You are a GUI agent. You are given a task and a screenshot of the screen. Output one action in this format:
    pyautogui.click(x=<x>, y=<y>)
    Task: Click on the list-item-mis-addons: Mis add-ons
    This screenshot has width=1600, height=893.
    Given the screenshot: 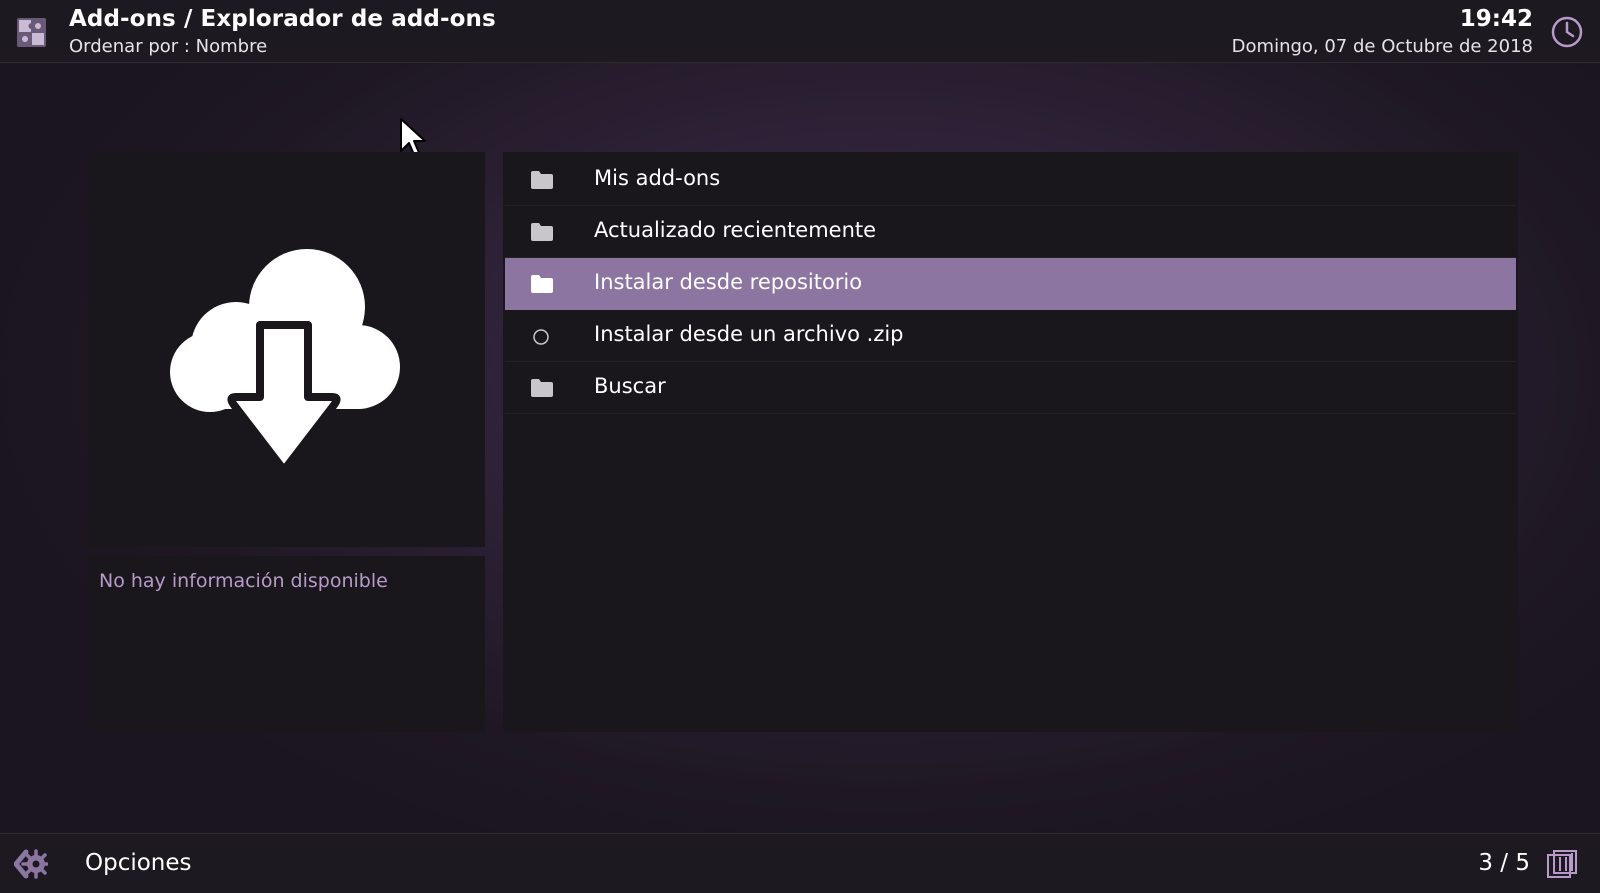 What is the action you would take?
    pyautogui.click(x=1010, y=180)
    